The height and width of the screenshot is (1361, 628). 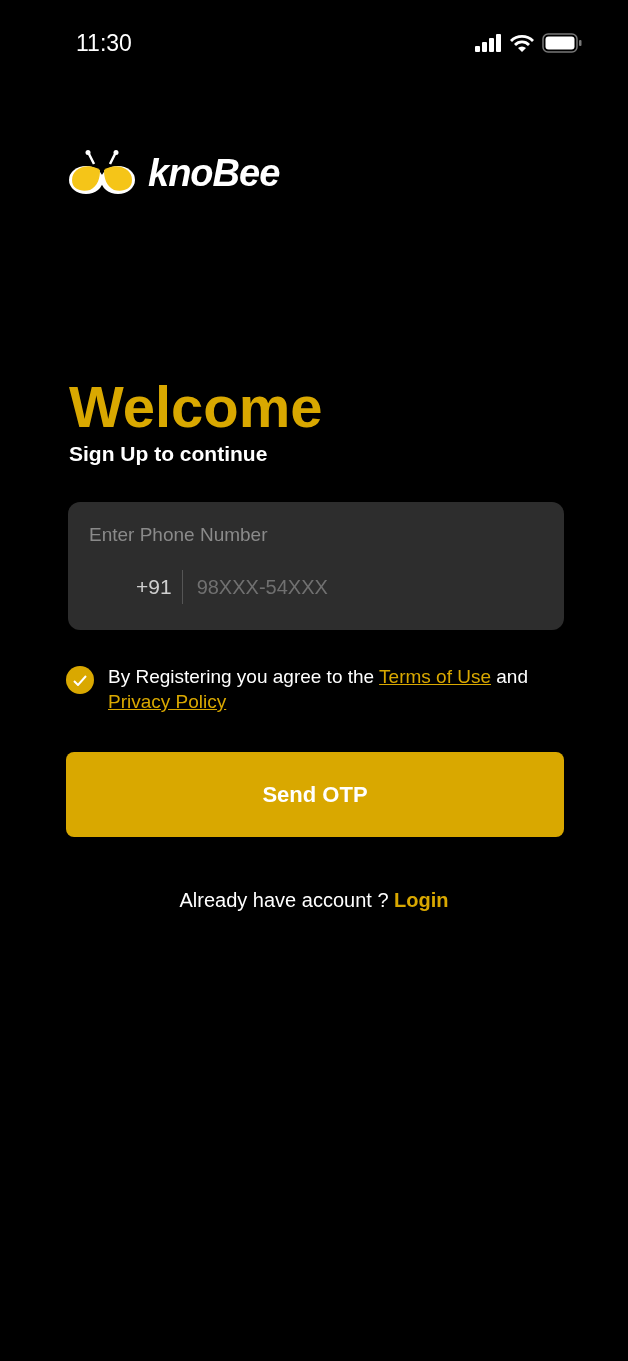 What do you see at coordinates (522, 43) in the screenshot?
I see `wifi-icon` at bounding box center [522, 43].